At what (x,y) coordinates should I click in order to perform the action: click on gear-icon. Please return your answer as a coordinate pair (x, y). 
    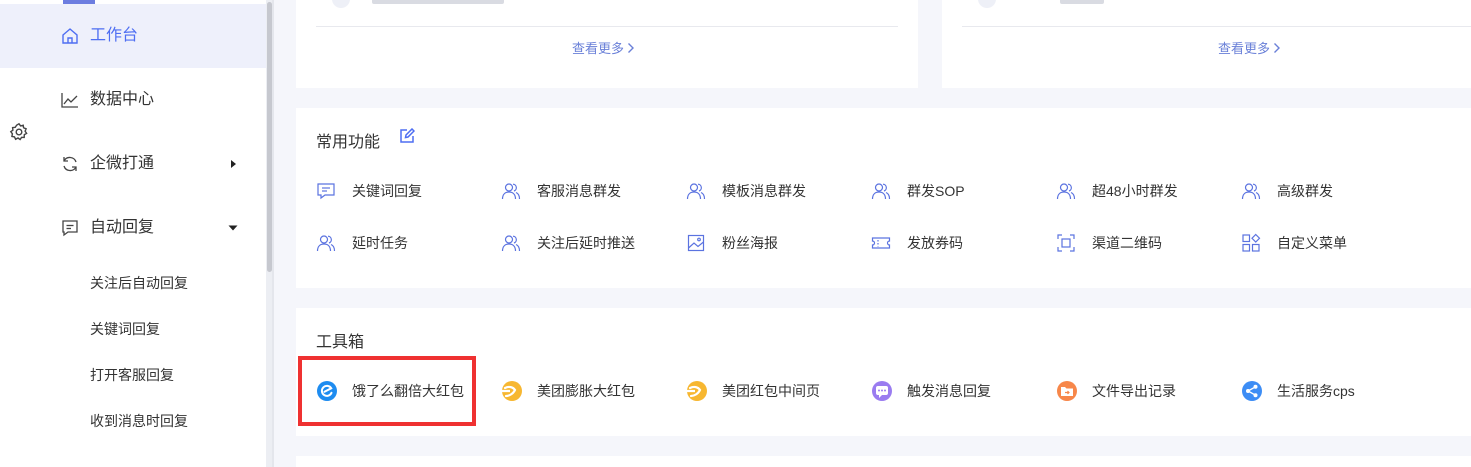
    Looking at the image, I should click on (19, 132).